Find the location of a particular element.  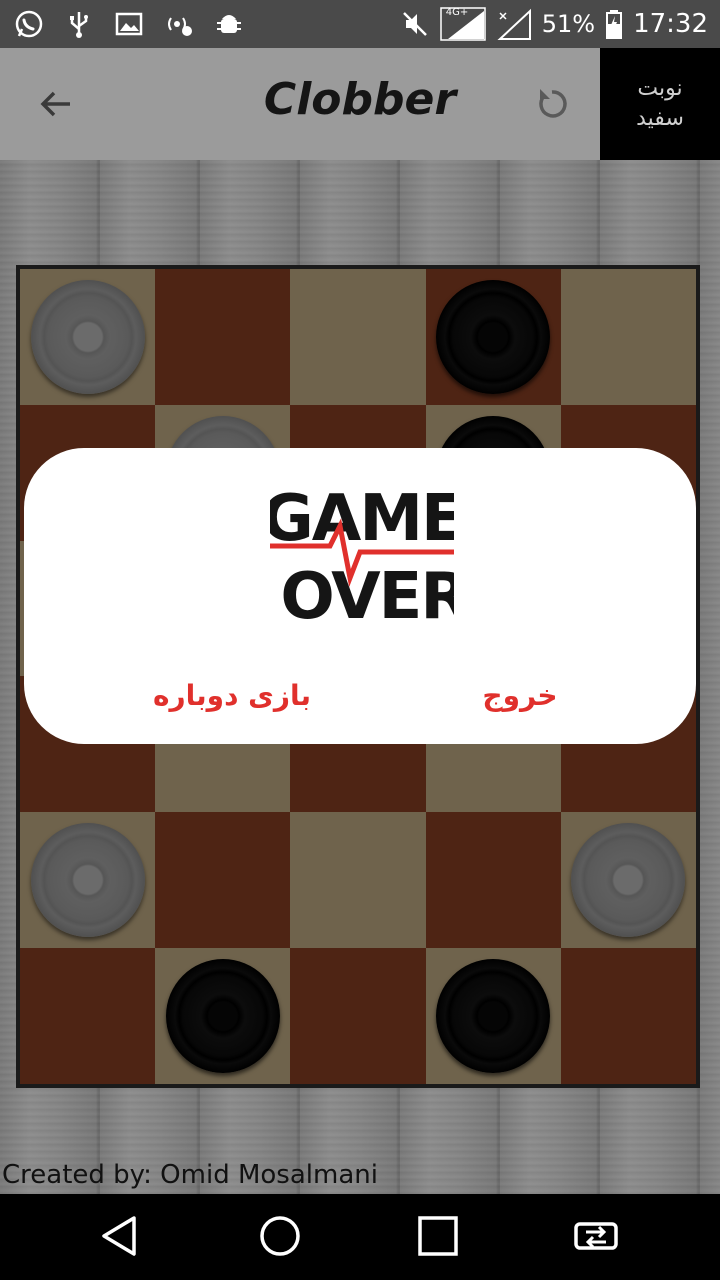

app-bar: Clobber نوبت سفید is located at coordinates (360, 104).